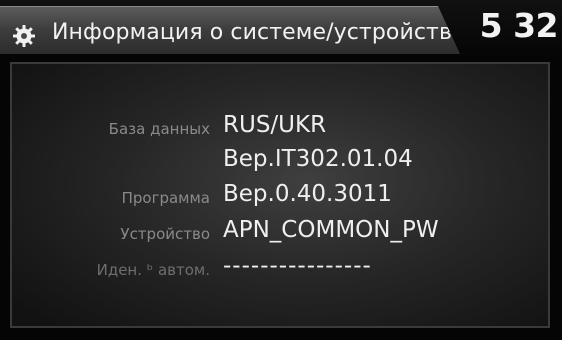 The image size is (562, 340). Describe the element at coordinates (159, 129) in the screenshot. I see `database-label: База данных` at that location.